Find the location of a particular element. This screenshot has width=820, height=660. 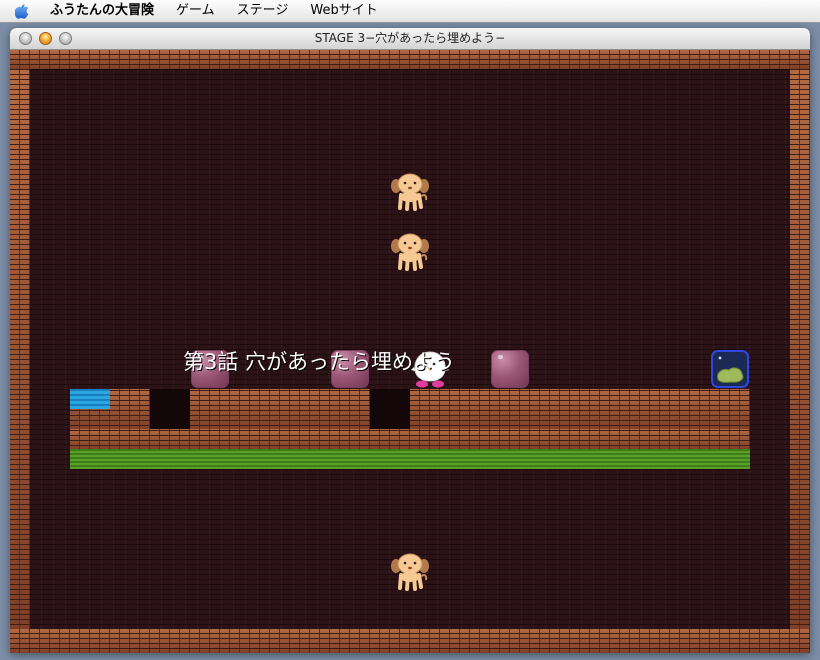

menu-app-name: ふうたんの大冒険 is located at coordinates (104, 11).